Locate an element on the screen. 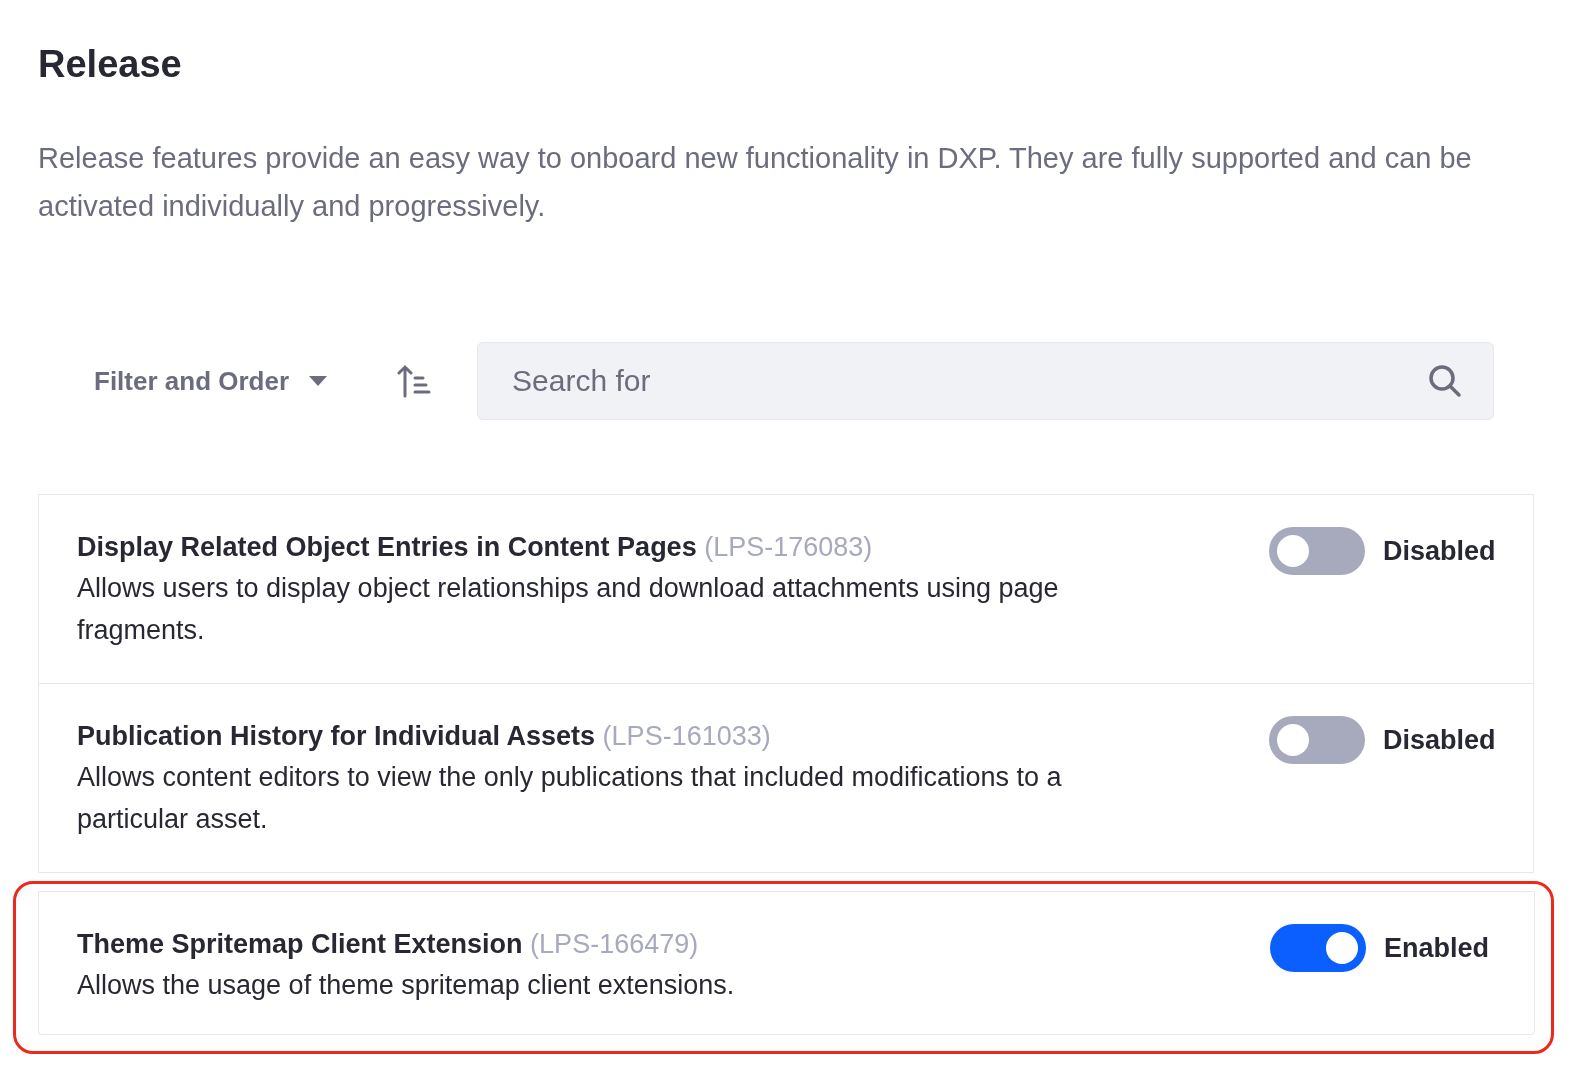  feature-description: Allows the usage of theme spritemap client extensions. is located at coordinates (406, 985).